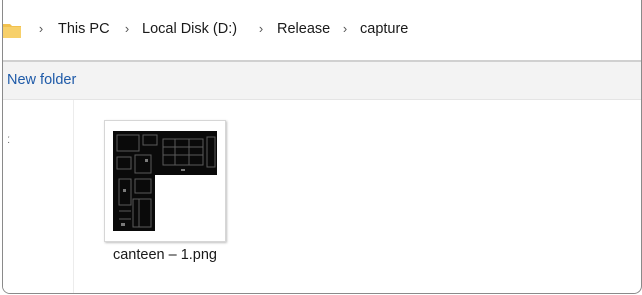 The width and height of the screenshot is (642, 295). What do you see at coordinates (41, 80) in the screenshot?
I see `new-folder-button: New folder` at bounding box center [41, 80].